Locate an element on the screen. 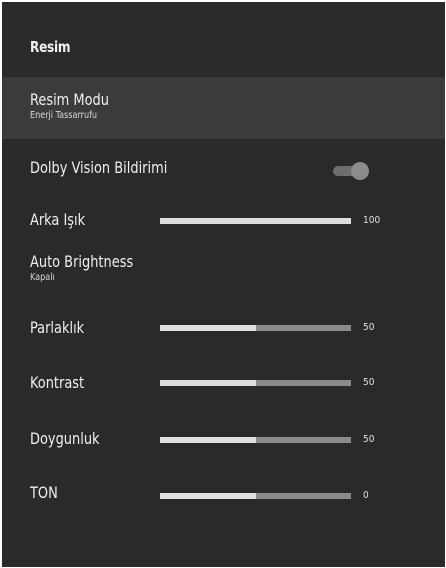  contrast-item: Kontrast 50 is located at coordinates (223, 385).